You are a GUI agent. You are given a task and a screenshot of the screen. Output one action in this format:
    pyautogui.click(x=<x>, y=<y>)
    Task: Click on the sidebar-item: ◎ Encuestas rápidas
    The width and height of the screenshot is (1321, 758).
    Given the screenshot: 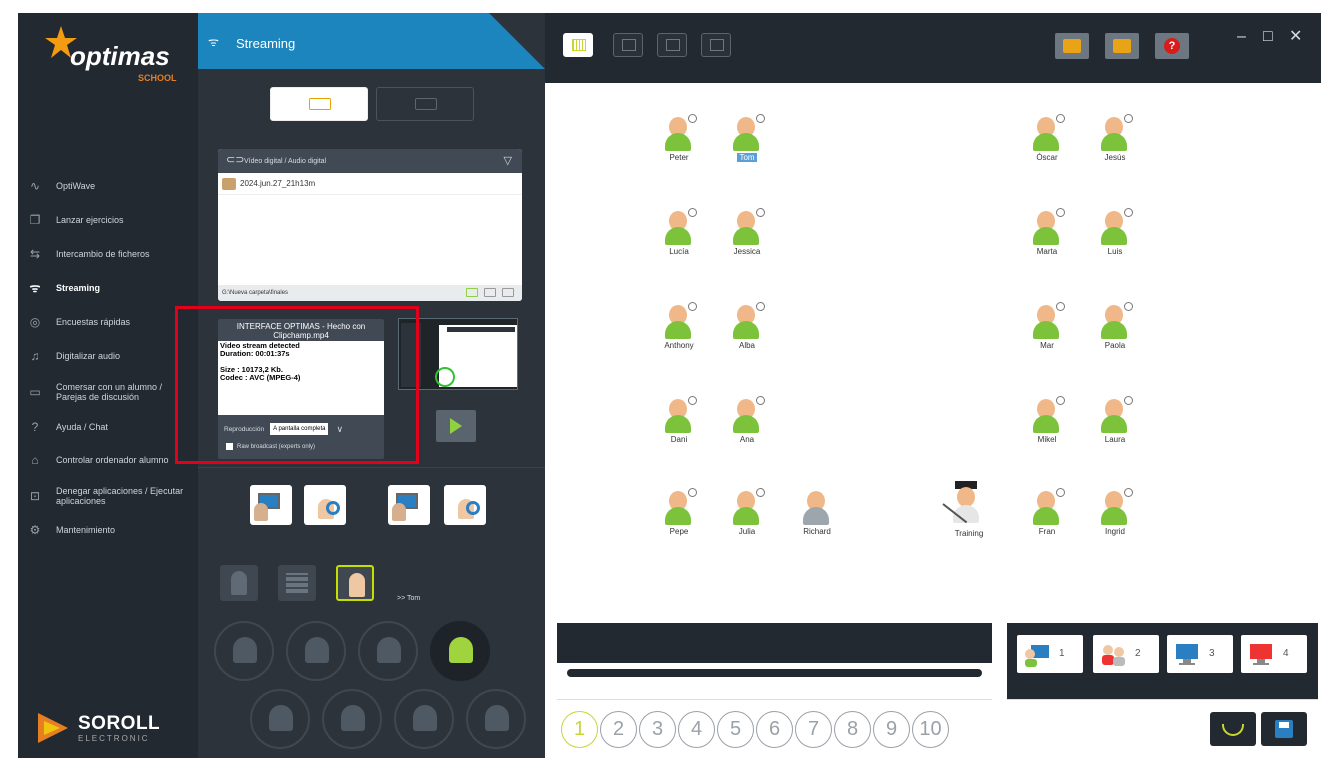 What is the action you would take?
    pyautogui.click(x=108, y=322)
    